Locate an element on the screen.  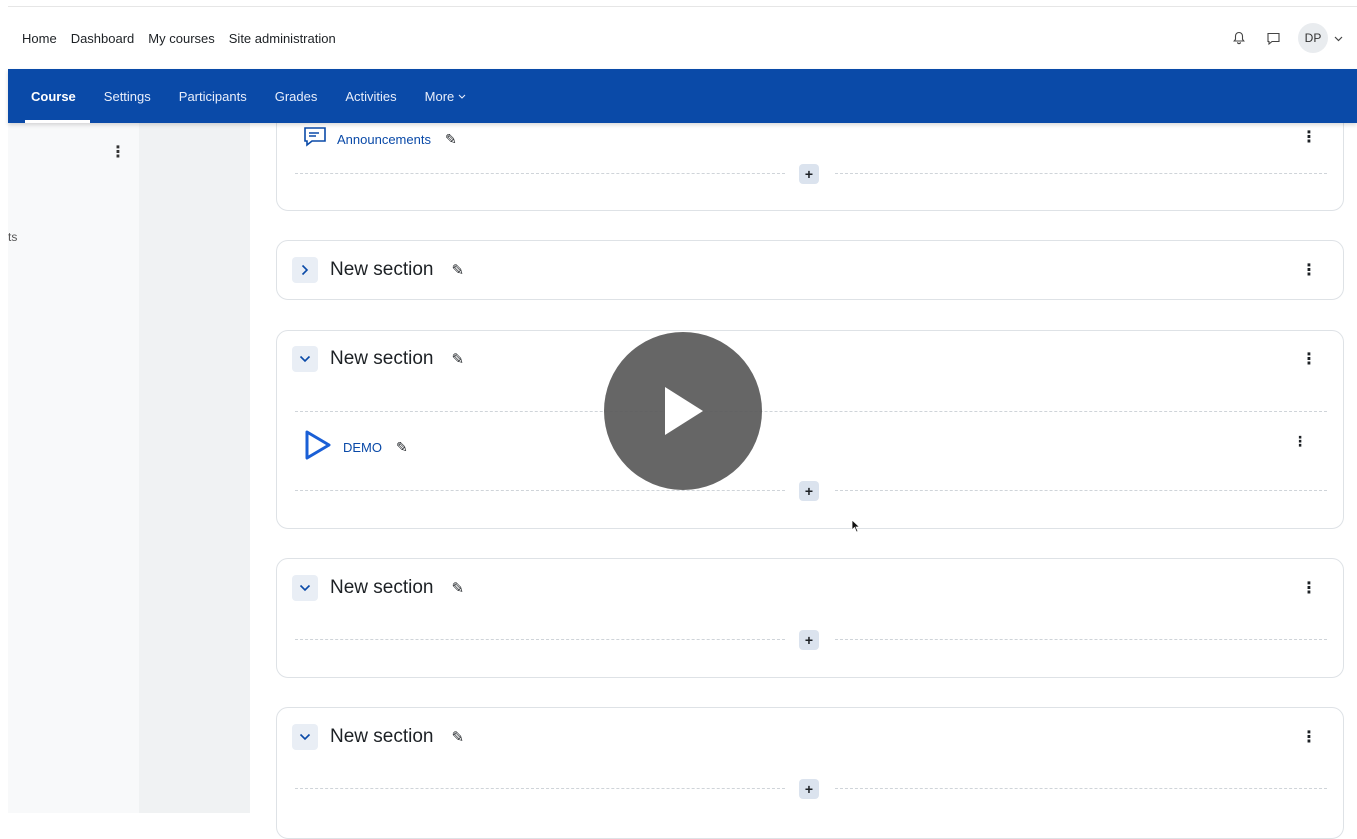
video-play-icon is located at coordinates (318, 447).